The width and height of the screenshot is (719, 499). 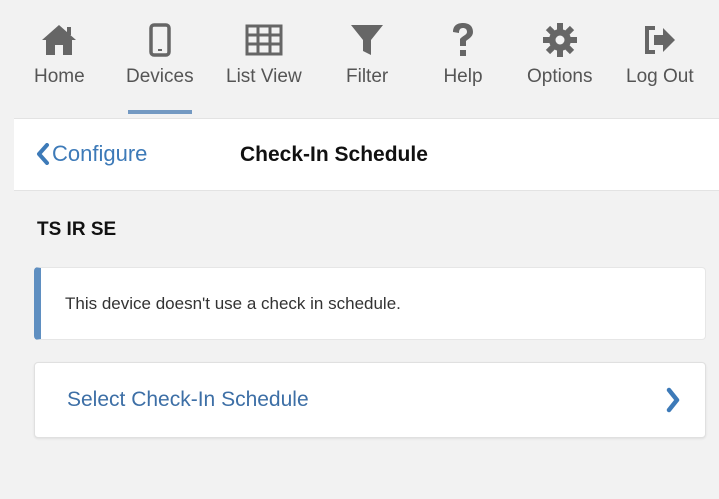 I want to click on nav-home: Home, so click(x=59, y=51).